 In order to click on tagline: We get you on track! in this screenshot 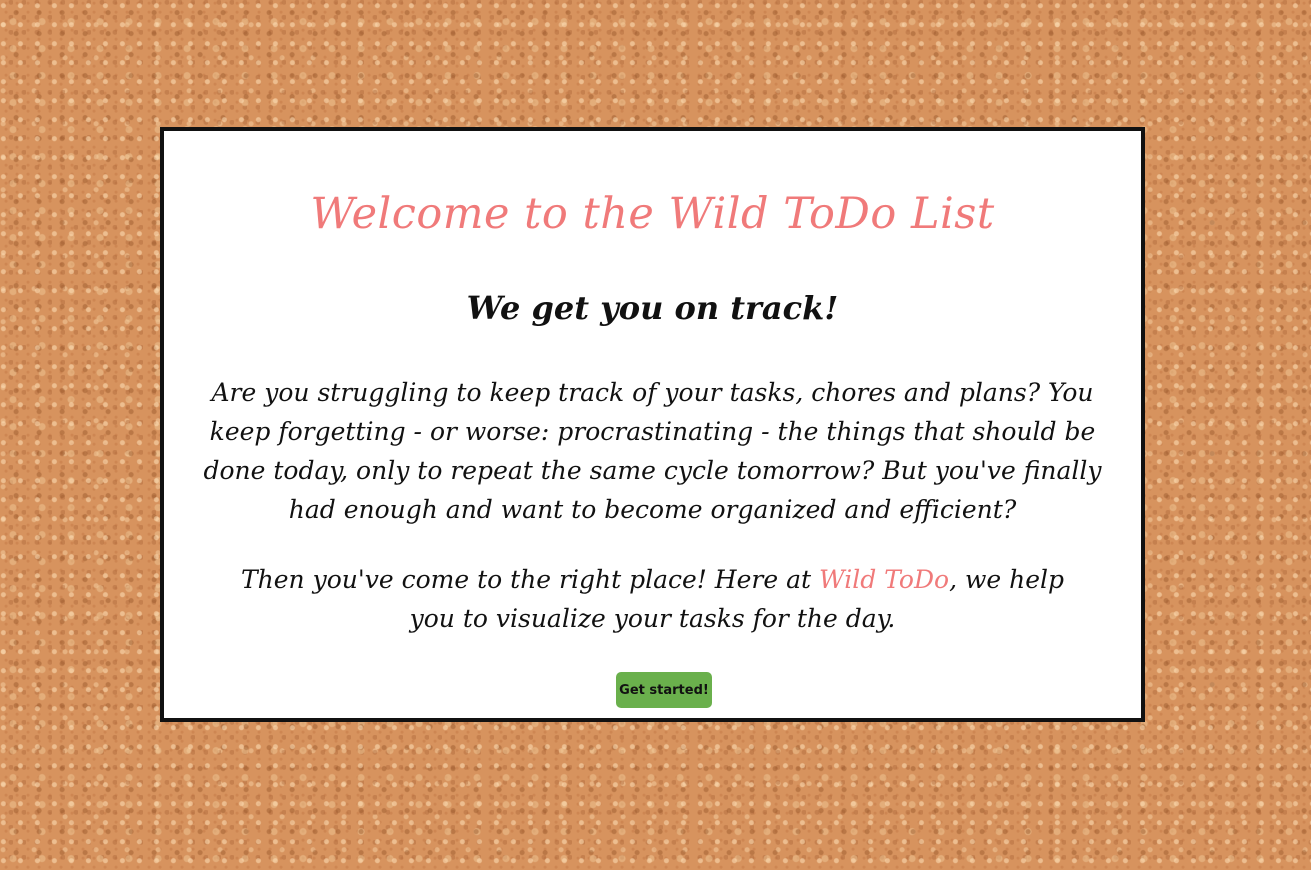, I will do `click(652, 308)`.